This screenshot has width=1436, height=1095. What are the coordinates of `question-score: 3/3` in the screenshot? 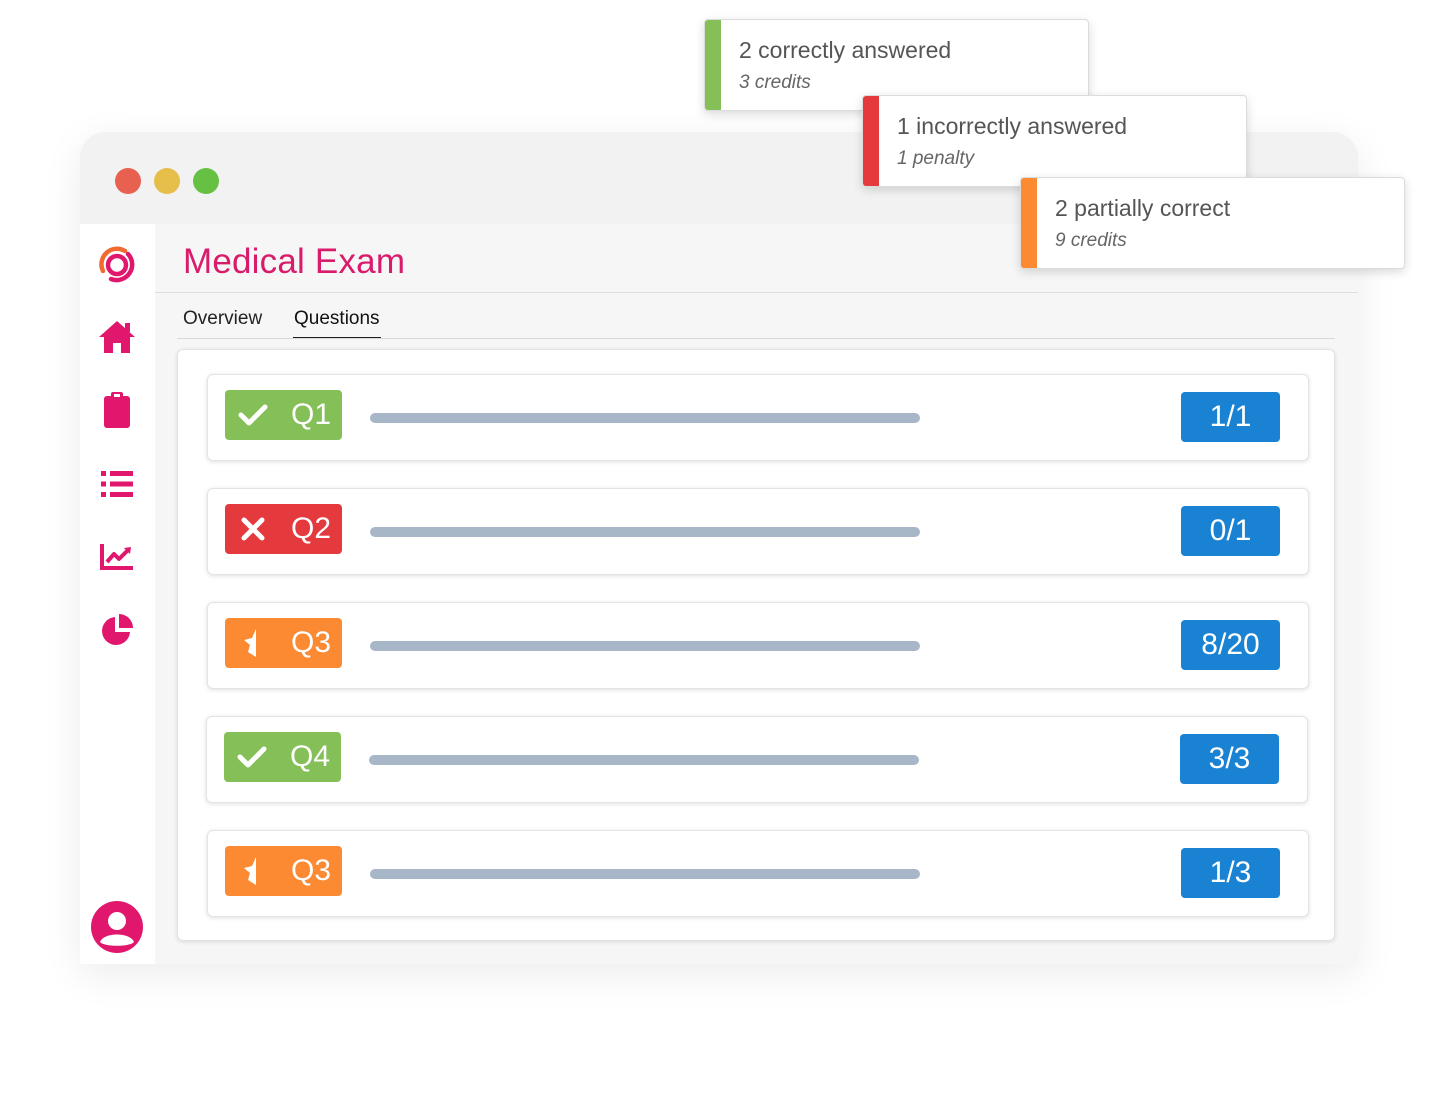 It's located at (1229, 759).